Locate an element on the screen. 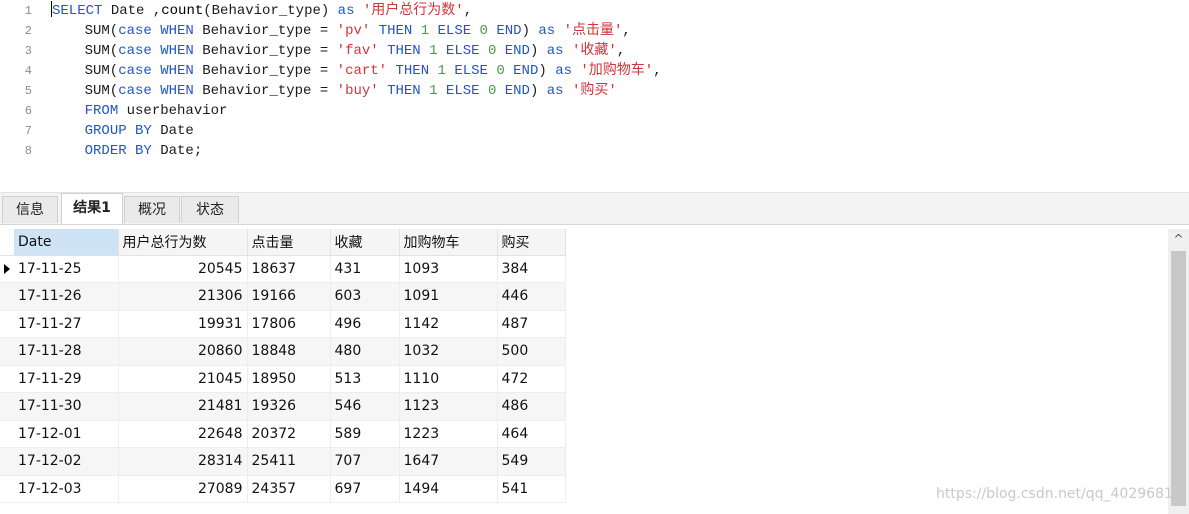 This screenshot has height=514, width=1189. table-cell: 1032 is located at coordinates (448, 351).